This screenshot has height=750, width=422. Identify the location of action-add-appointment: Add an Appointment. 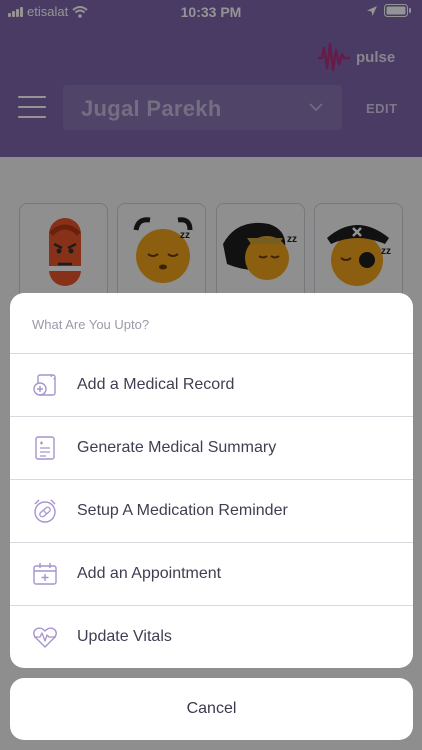
(211, 574).